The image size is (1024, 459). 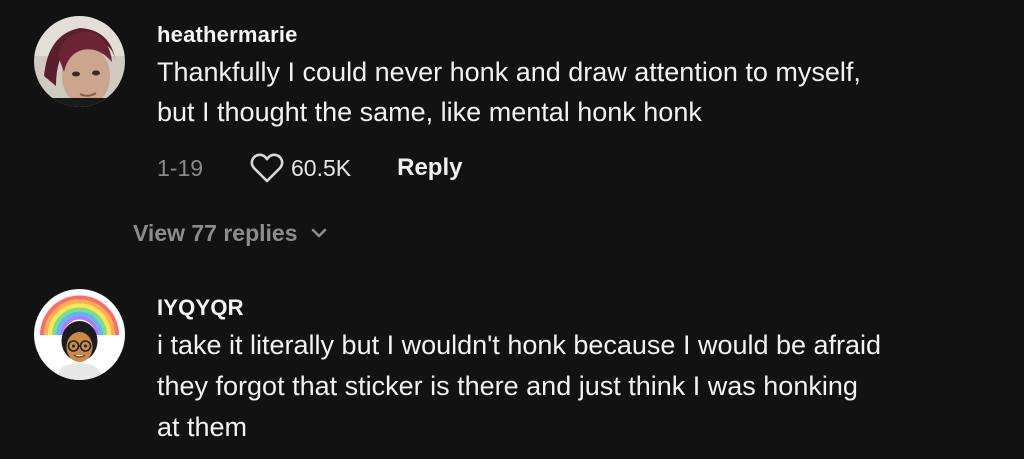 What do you see at coordinates (509, 35) in the screenshot?
I see `comment-username: heathermarie` at bounding box center [509, 35].